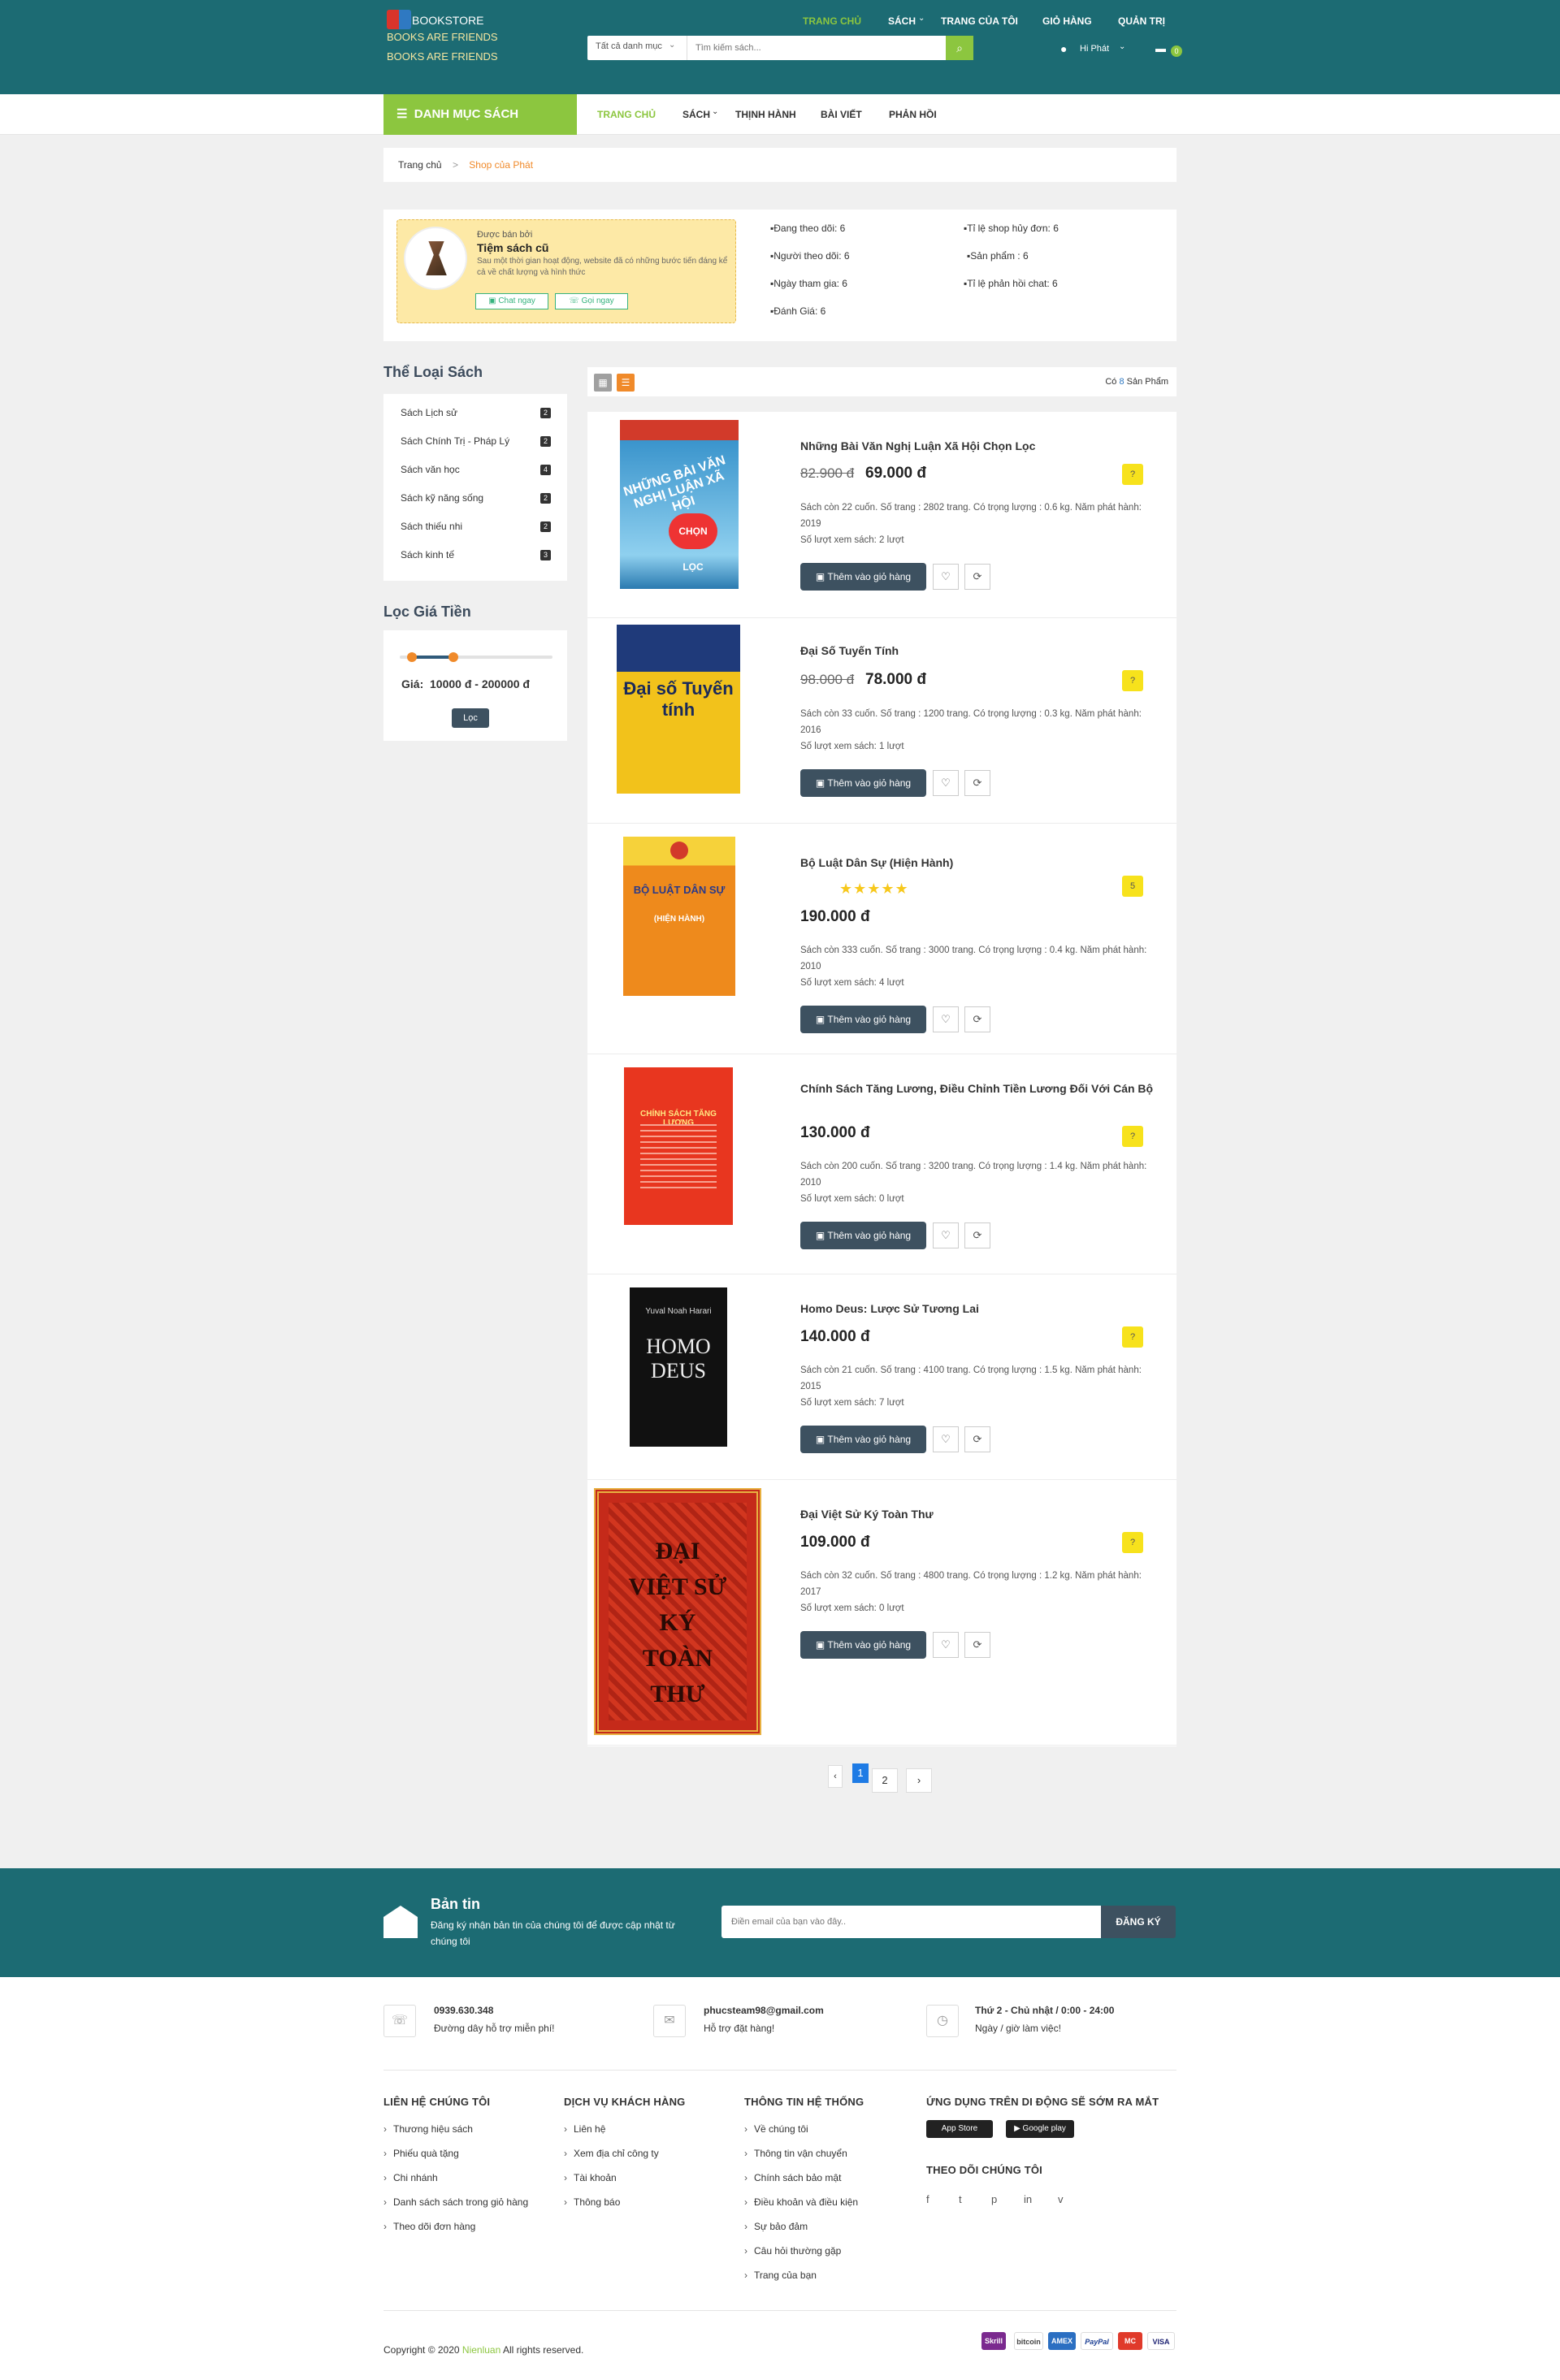 This screenshot has width=1560, height=2380. I want to click on list-view-icon: ☰, so click(626, 383).